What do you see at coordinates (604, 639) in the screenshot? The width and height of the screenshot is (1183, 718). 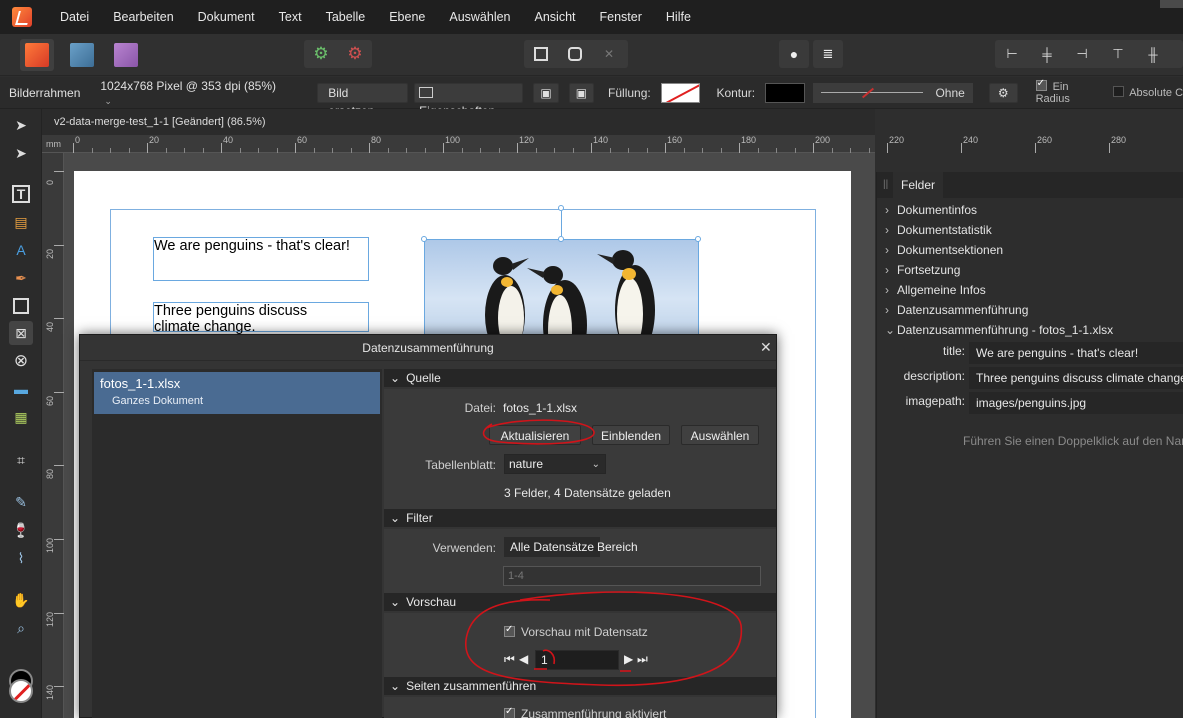 I see `annotation-circle-preview` at bounding box center [604, 639].